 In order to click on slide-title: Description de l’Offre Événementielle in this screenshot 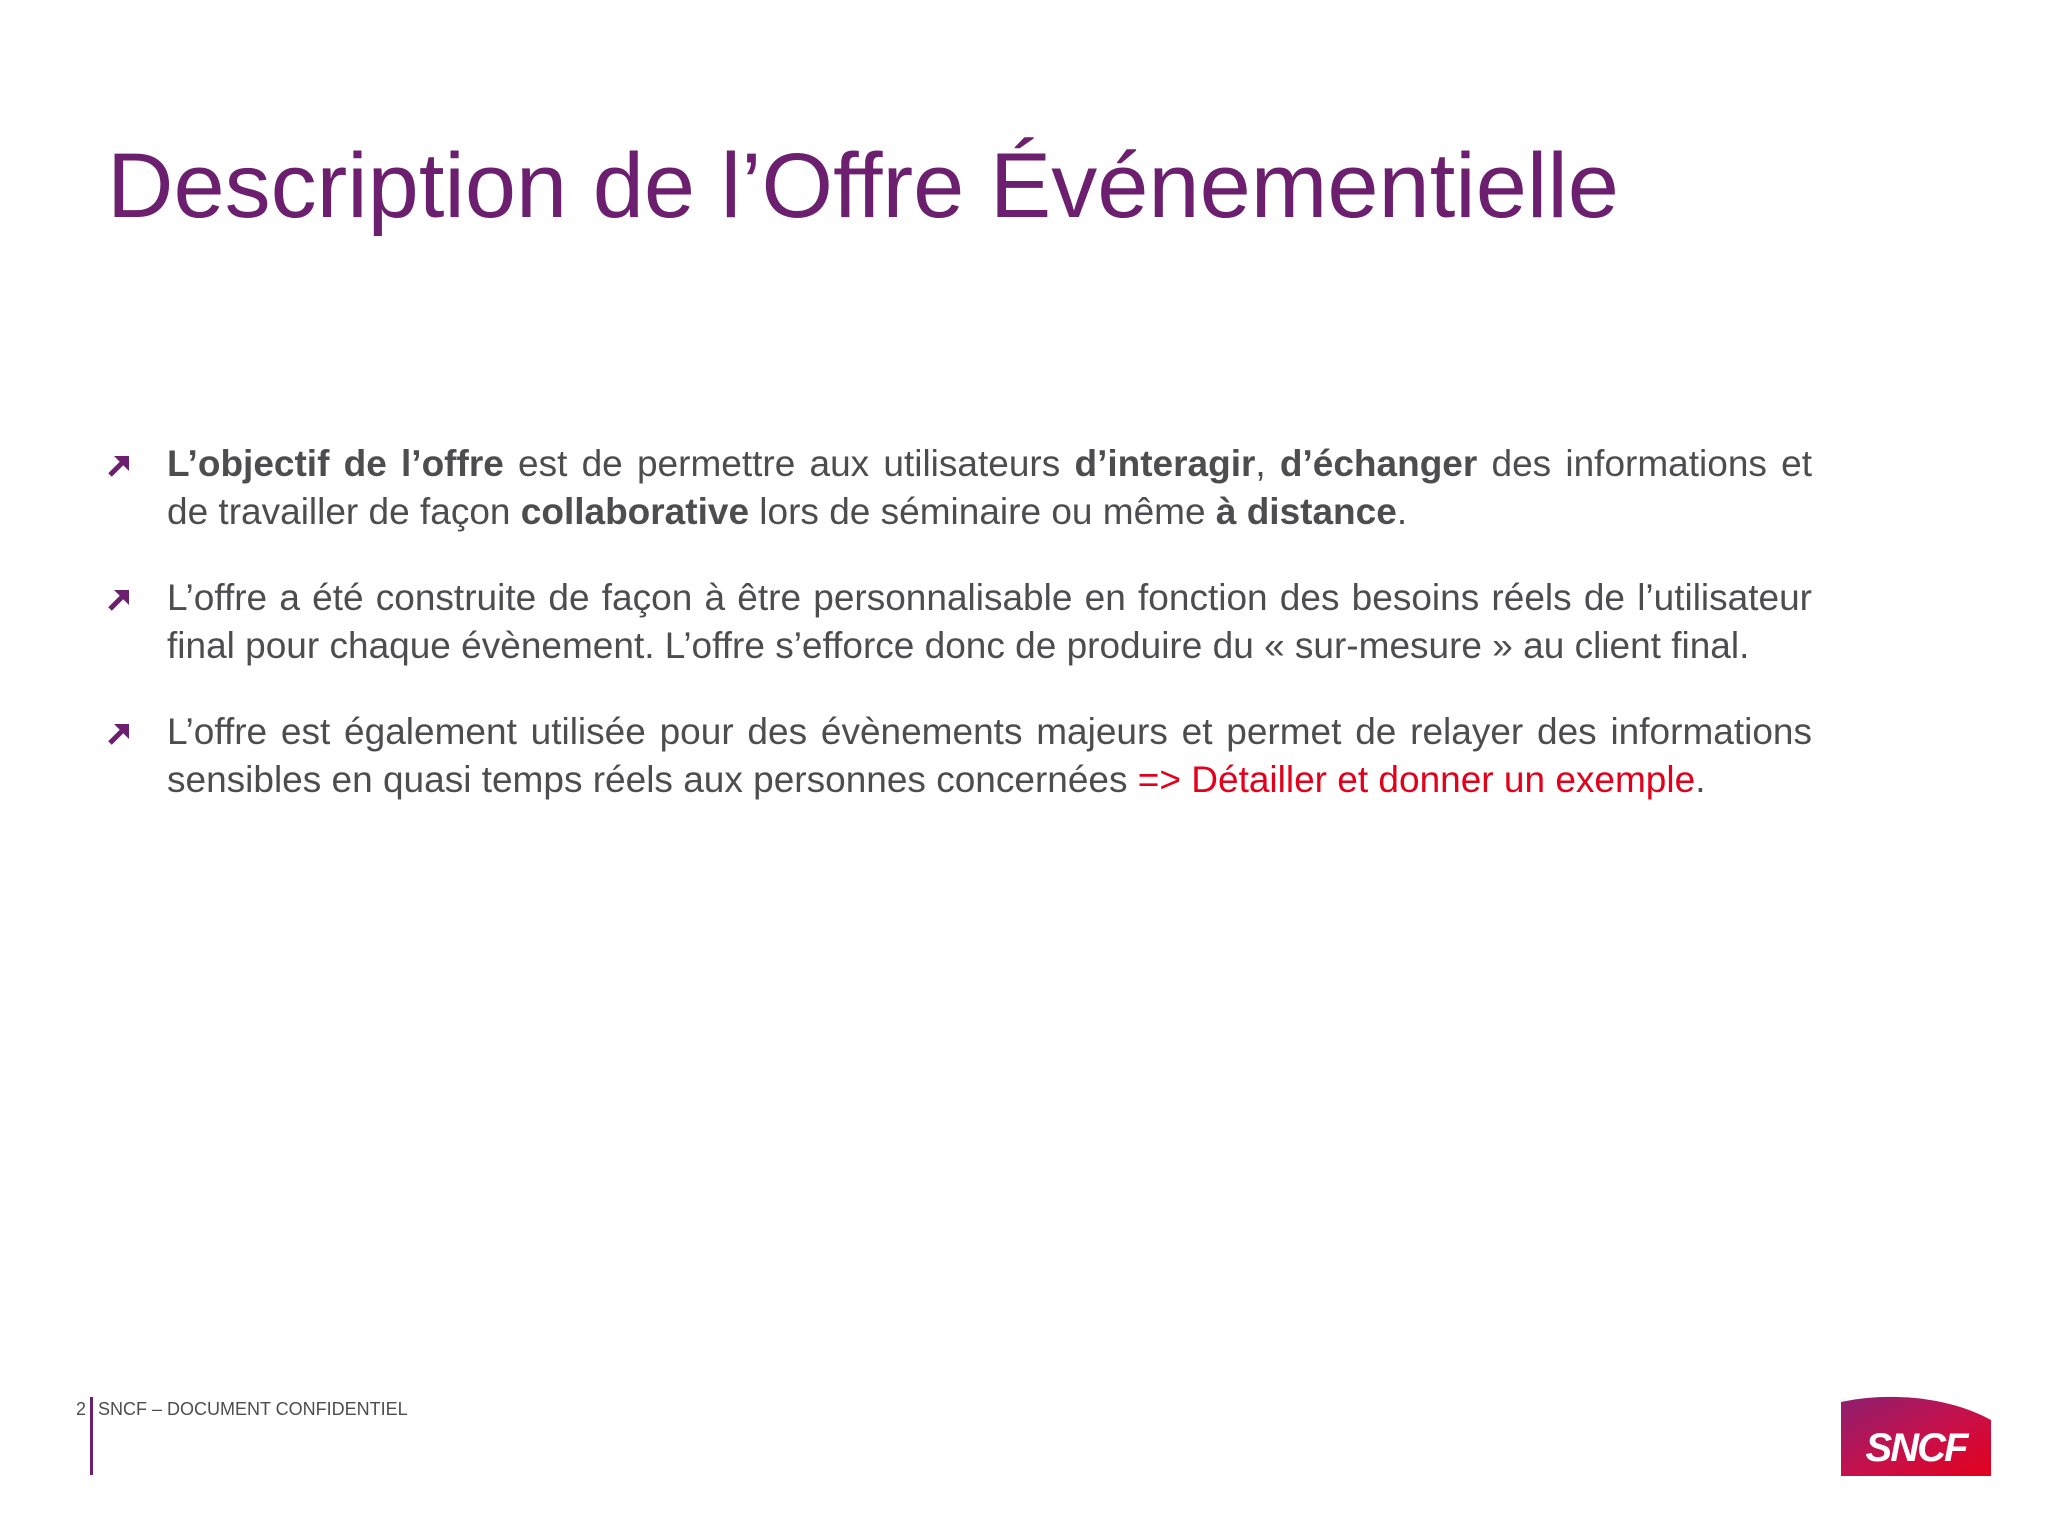, I will do `click(863, 186)`.